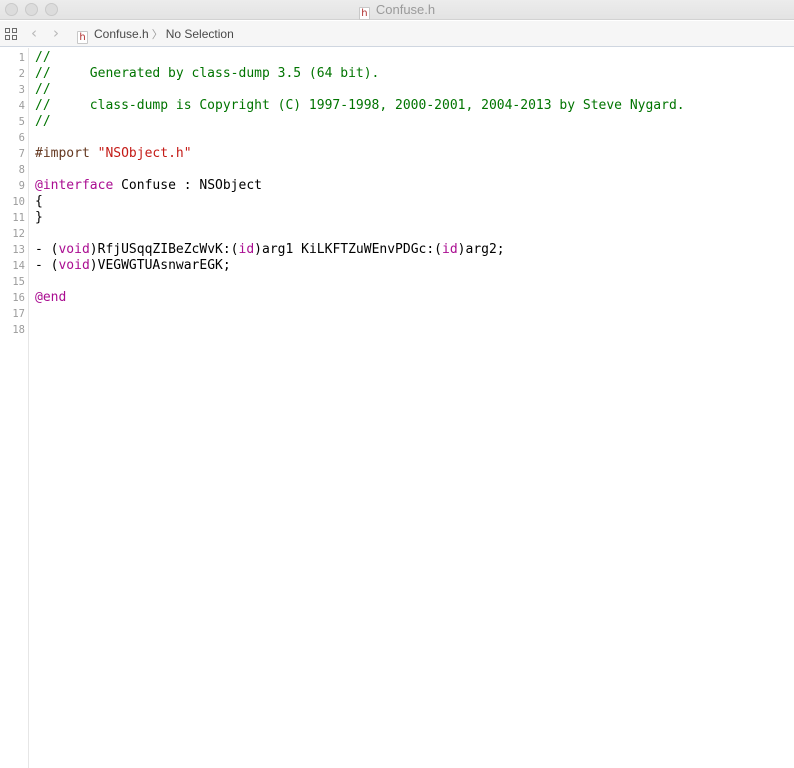 The image size is (794, 768). What do you see at coordinates (397, 138) in the screenshot?
I see `code-line: 6` at bounding box center [397, 138].